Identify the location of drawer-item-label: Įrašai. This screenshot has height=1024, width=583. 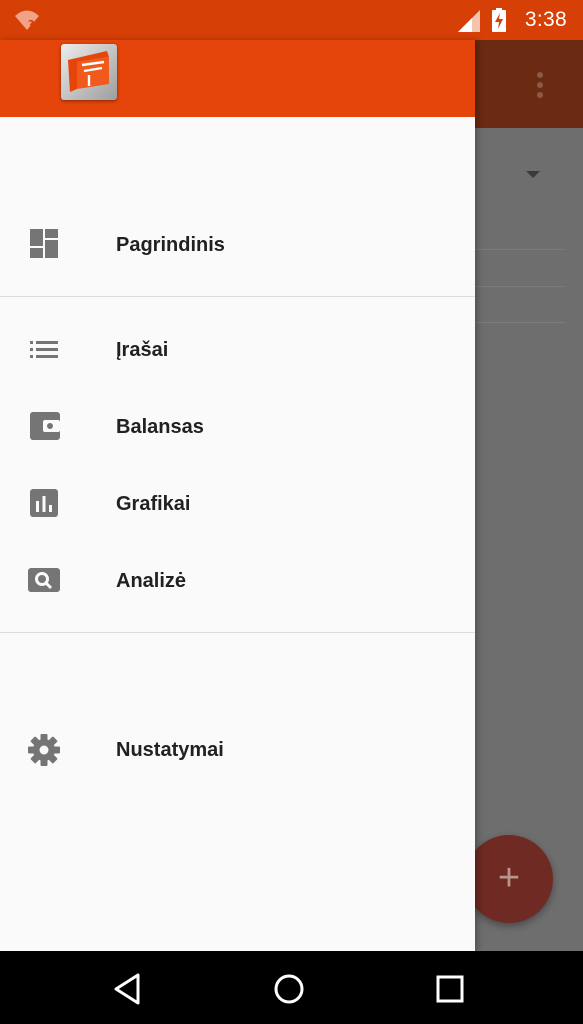
(142, 350).